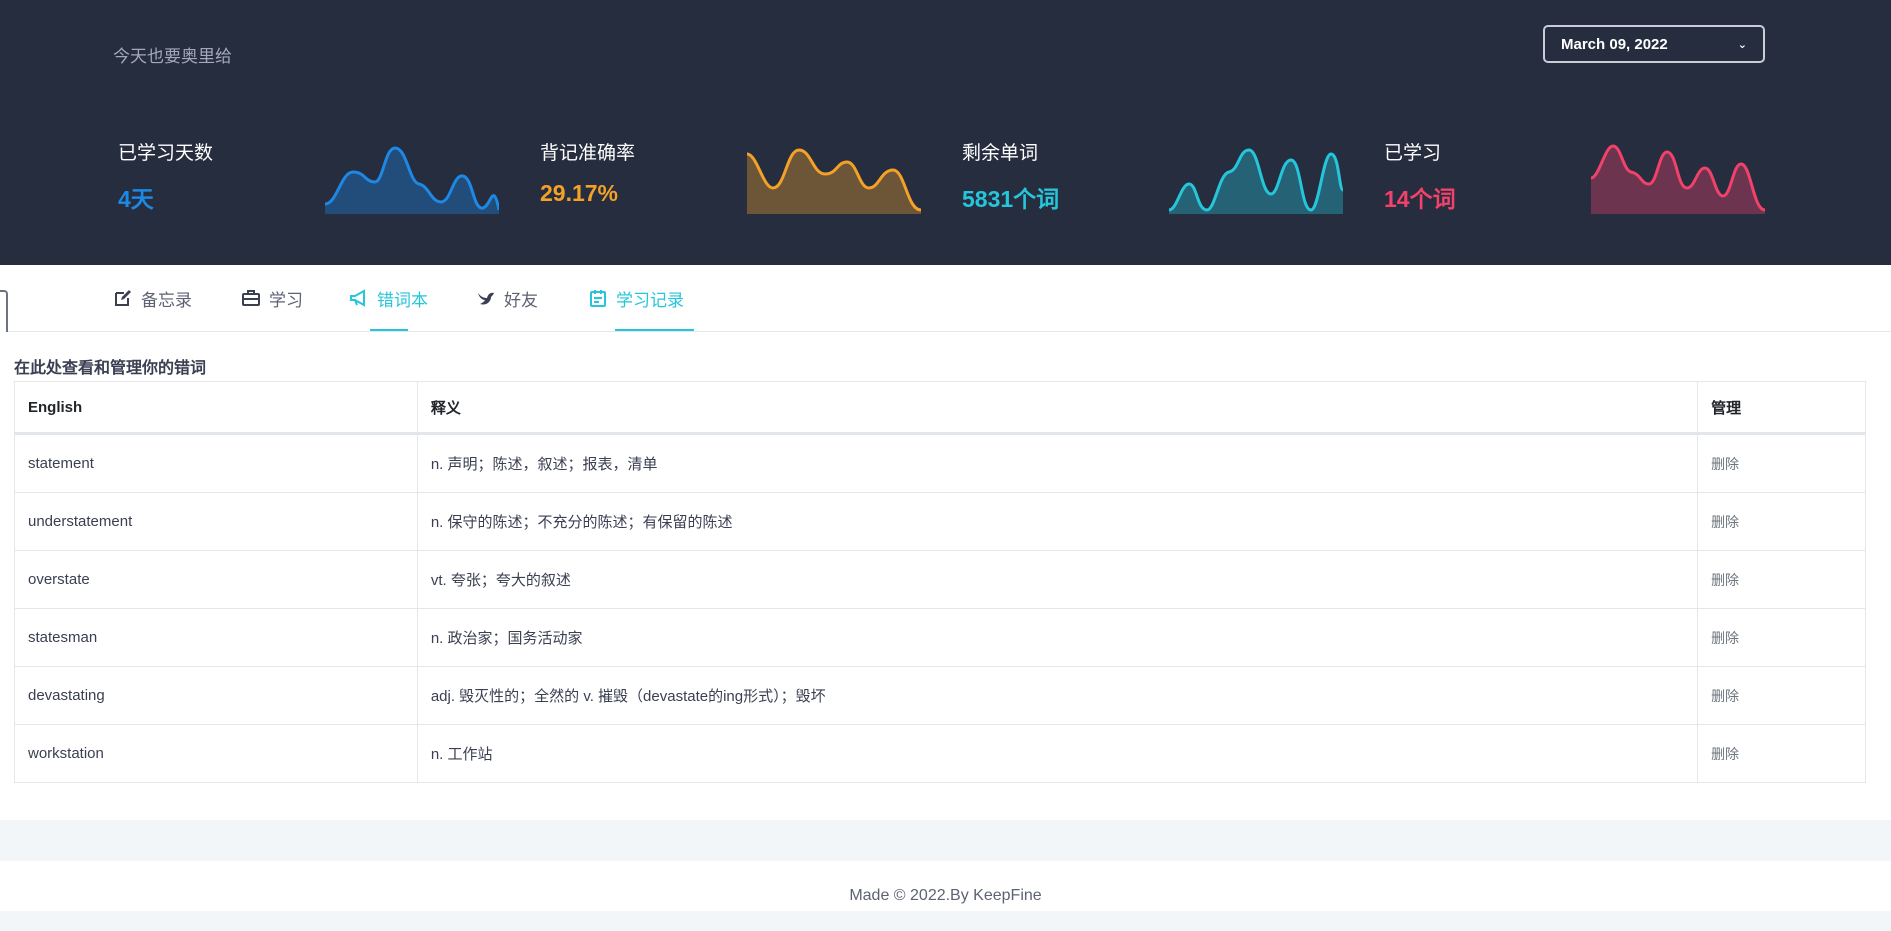  I want to click on tab-memo: 备忘录, so click(152, 298).